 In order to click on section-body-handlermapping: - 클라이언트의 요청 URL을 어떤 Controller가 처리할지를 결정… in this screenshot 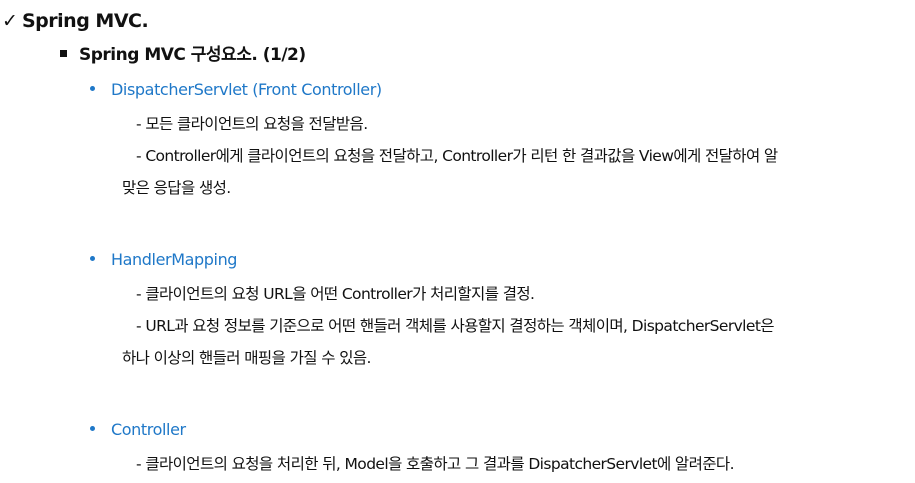, I will do `click(448, 326)`.